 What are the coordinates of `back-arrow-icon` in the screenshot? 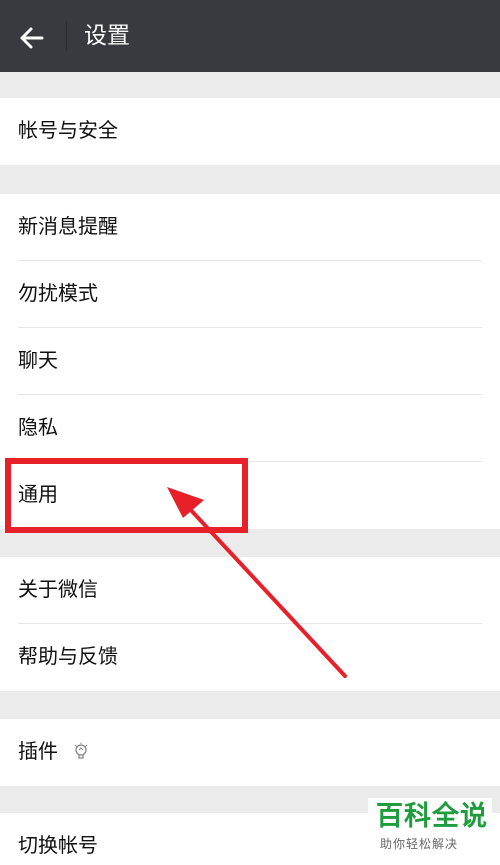 It's located at (32, 38).